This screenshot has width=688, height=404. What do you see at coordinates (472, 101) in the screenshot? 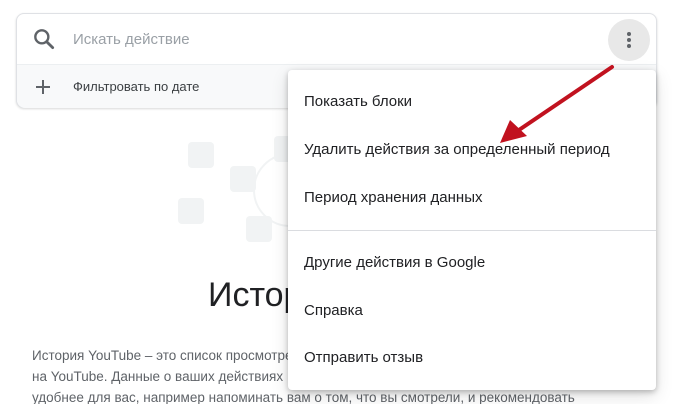
I see `menu-item-show-blocks: Показать блоки` at bounding box center [472, 101].